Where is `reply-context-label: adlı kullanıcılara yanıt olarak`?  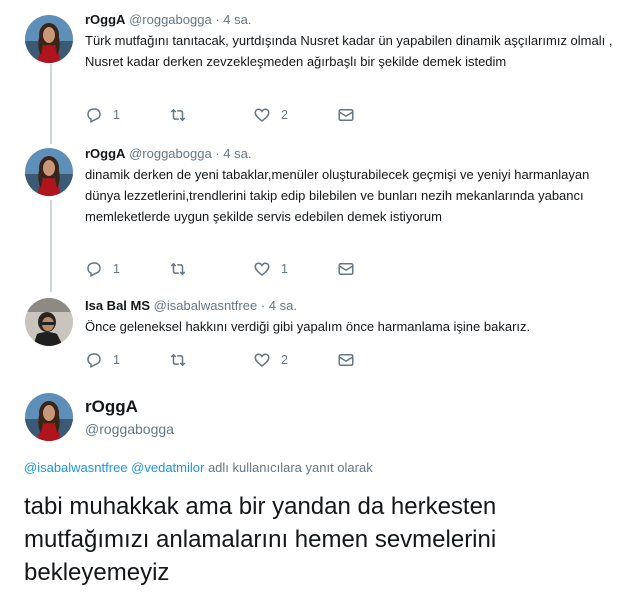
reply-context-label: adlı kullanıcılara yanıt olarak is located at coordinates (290, 467).